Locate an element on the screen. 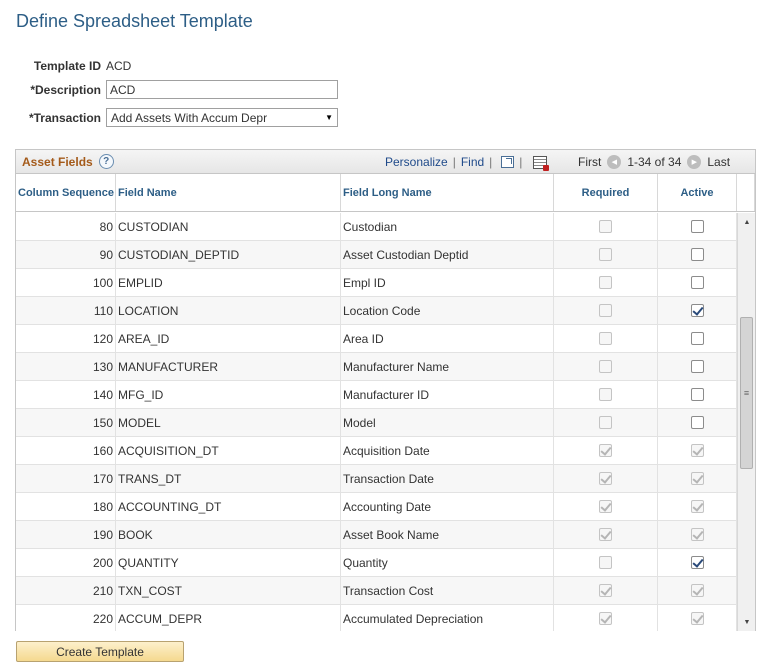 This screenshot has width=771, height=667. table-row: 160 ACQUISITION_DT Acquisition Date is located at coordinates (376, 451).